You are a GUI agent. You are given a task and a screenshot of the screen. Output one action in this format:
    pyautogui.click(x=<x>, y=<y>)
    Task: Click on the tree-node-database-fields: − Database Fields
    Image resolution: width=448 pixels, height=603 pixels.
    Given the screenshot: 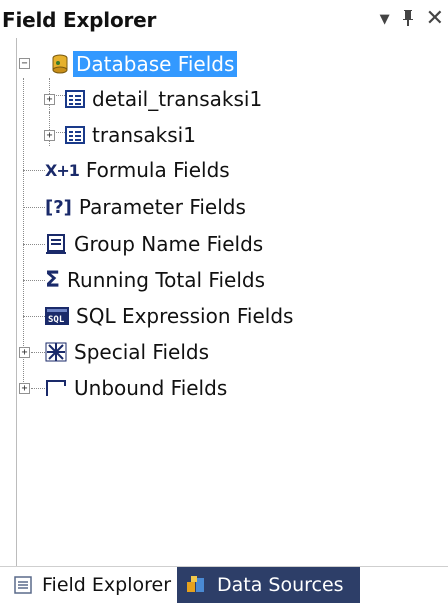 What is the action you would take?
    pyautogui.click(x=127, y=64)
    